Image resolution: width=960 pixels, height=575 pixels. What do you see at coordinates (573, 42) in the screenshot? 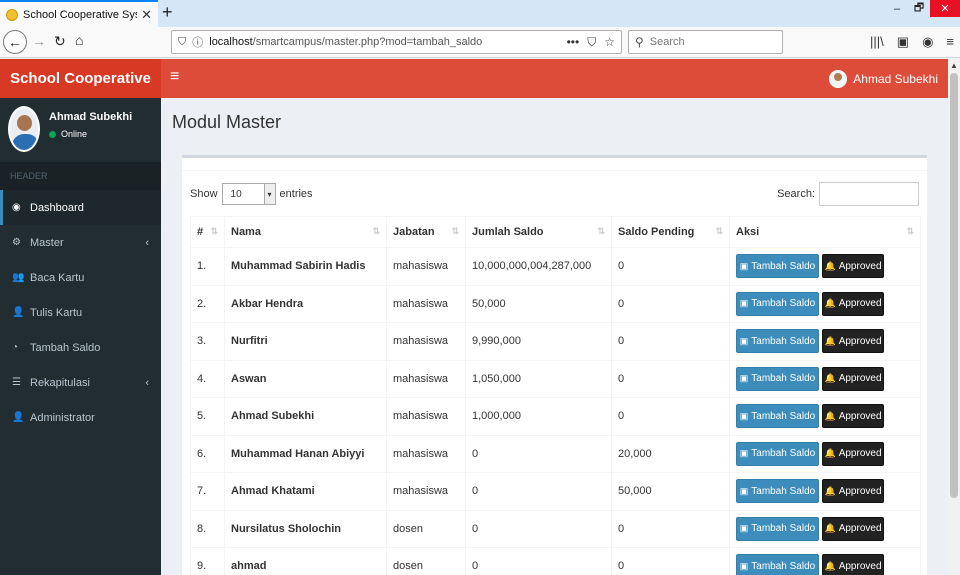
I see `page-actions-icon: •••` at bounding box center [573, 42].